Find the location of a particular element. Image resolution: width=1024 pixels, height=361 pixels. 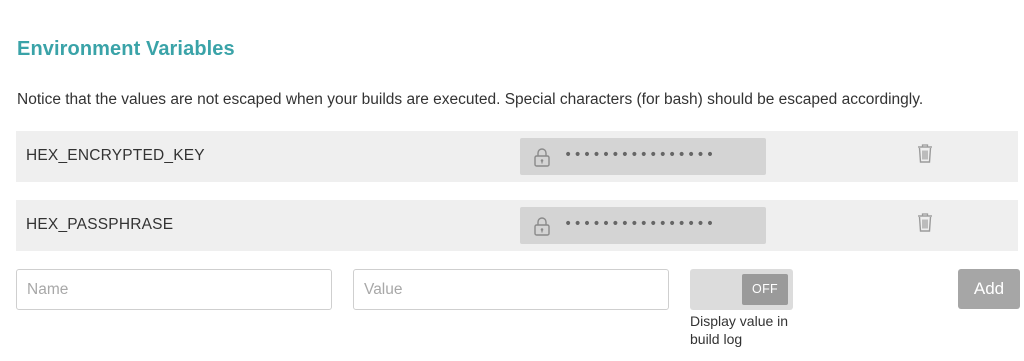

section-title: Environment Variables is located at coordinates (126, 49).